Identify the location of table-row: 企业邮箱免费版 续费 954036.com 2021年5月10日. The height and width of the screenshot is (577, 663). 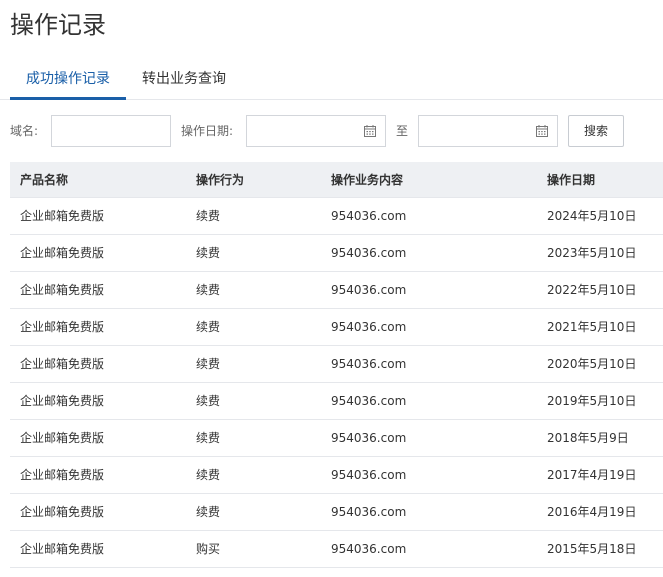
(336, 327).